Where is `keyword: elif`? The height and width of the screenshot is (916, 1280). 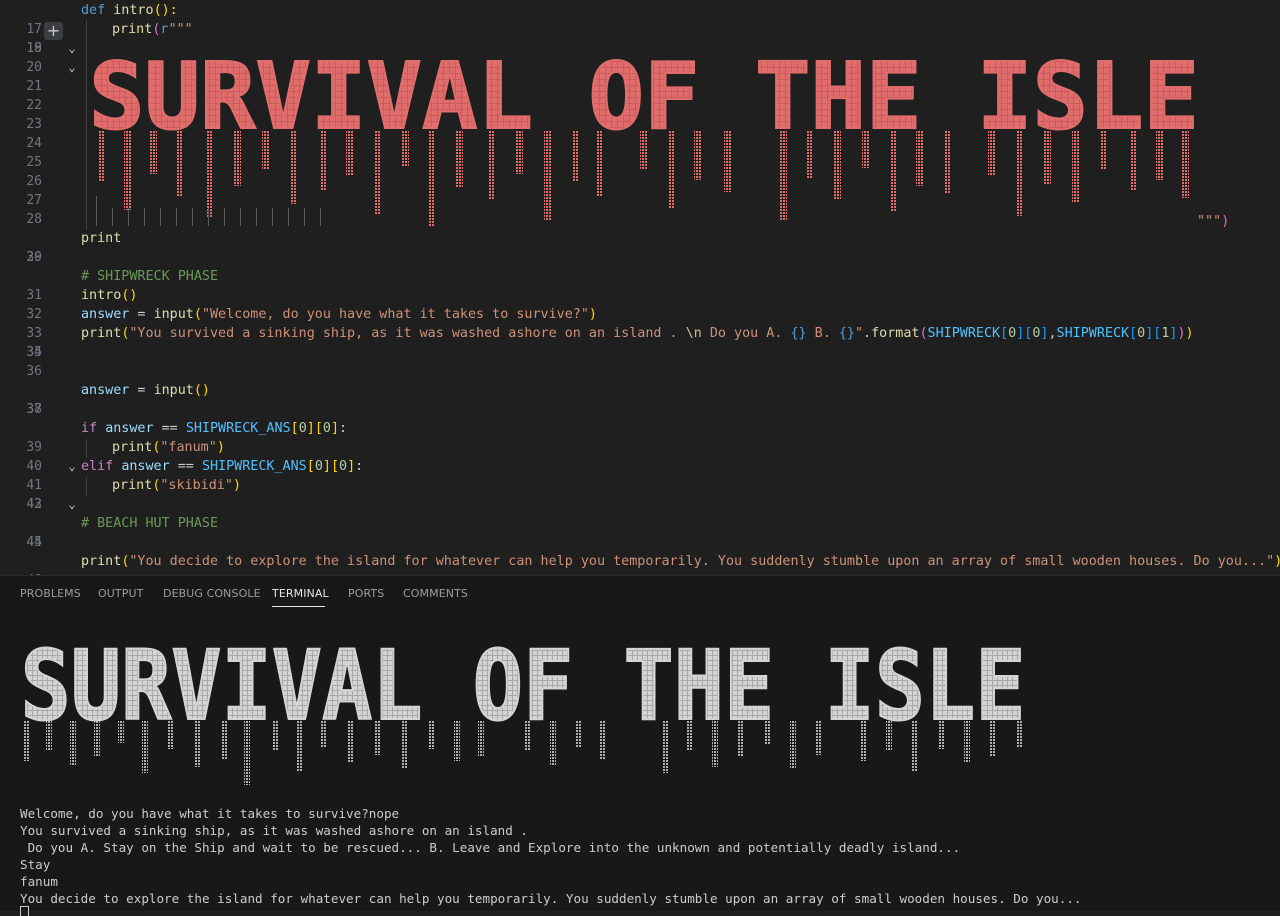
keyword: elif is located at coordinates (97, 466).